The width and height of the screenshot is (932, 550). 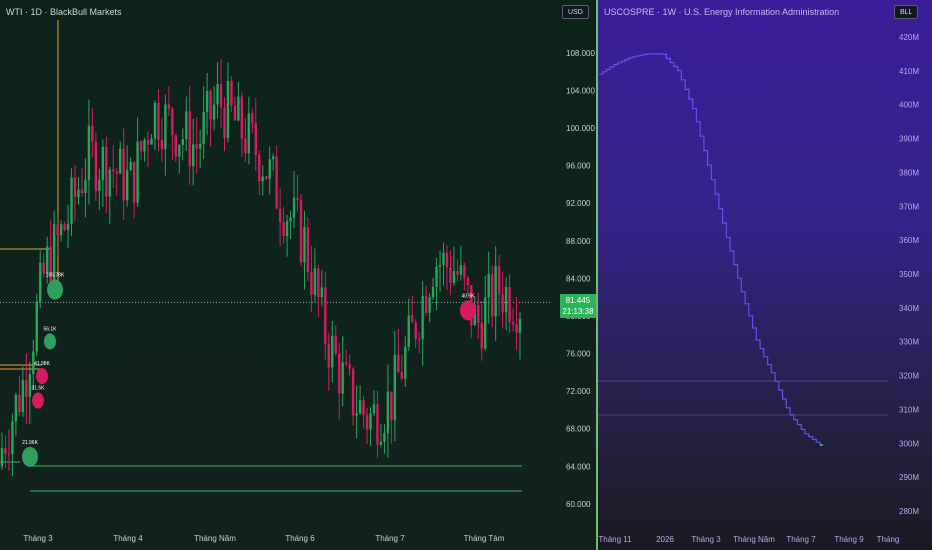 What do you see at coordinates (909, 274) in the screenshot?
I see `value-tick-label: 350M` at bounding box center [909, 274].